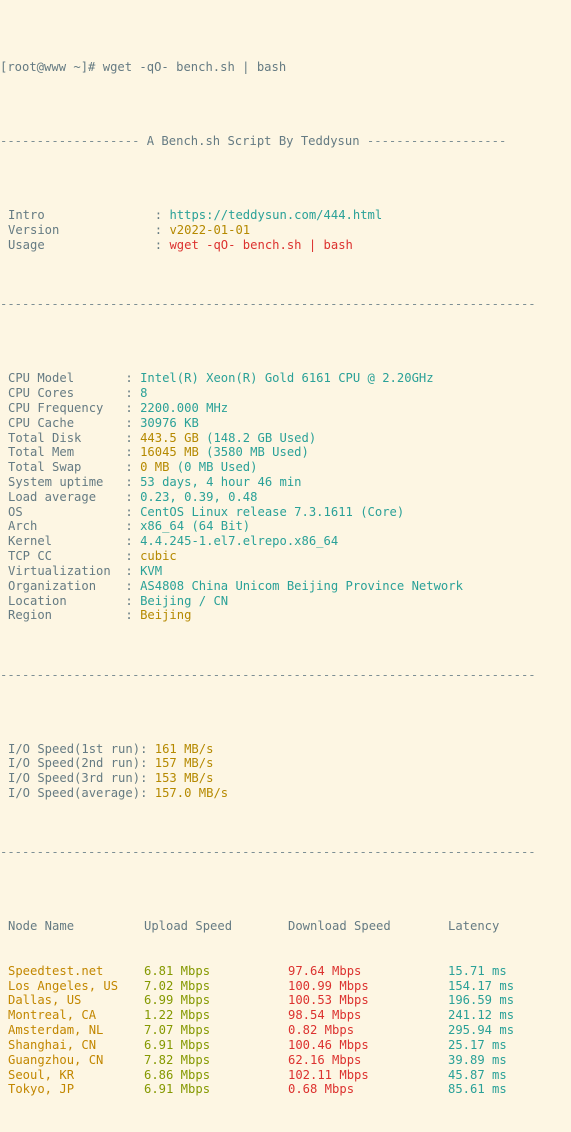  I want to click on speedtest-upload-speed: 7.02 Mbps, so click(177, 985).